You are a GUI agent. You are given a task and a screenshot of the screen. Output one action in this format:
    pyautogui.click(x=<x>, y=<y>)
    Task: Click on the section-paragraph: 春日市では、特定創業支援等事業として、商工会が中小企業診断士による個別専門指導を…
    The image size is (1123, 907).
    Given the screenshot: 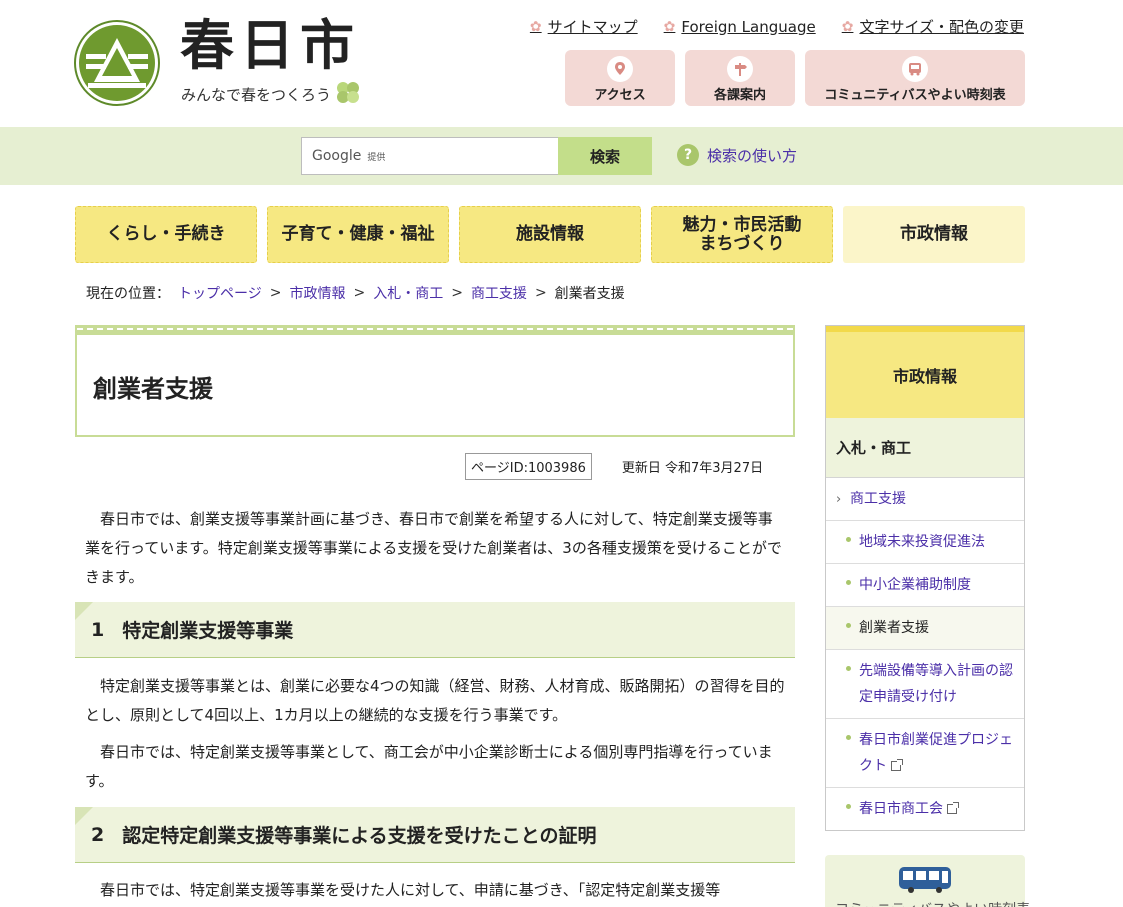 What is the action you would take?
    pyautogui.click(x=429, y=766)
    